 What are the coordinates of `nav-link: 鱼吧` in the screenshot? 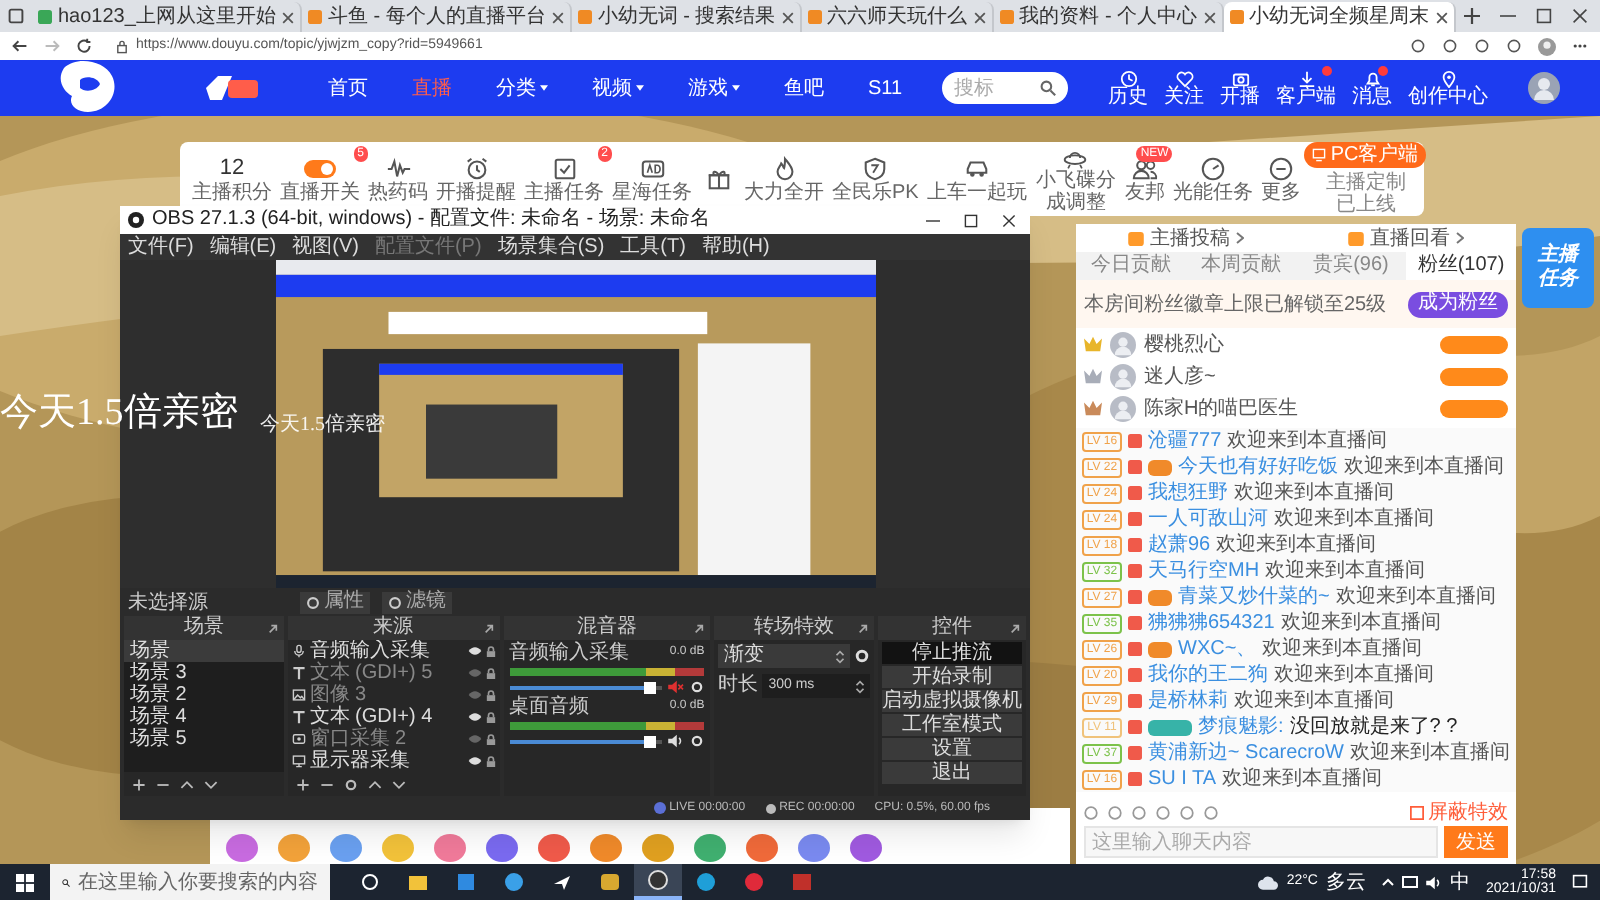 It's located at (804, 88).